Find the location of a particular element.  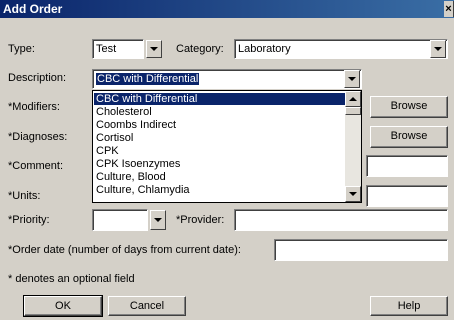

list-item: Culture, Chlamydia is located at coordinates (220, 190).